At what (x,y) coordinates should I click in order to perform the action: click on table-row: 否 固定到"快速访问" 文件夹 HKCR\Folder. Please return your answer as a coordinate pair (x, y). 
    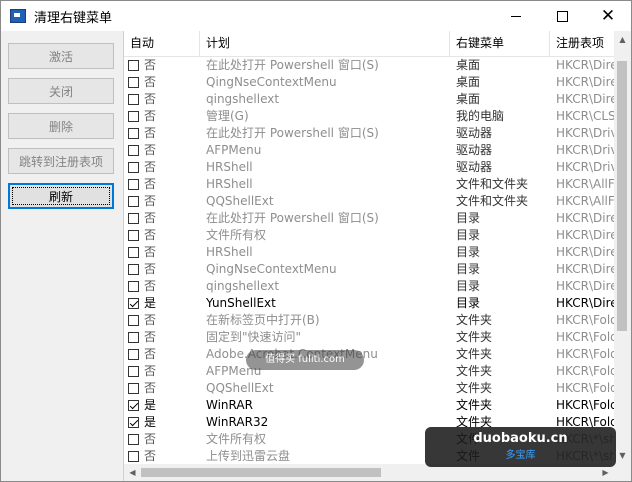
    Looking at the image, I should click on (370, 337).